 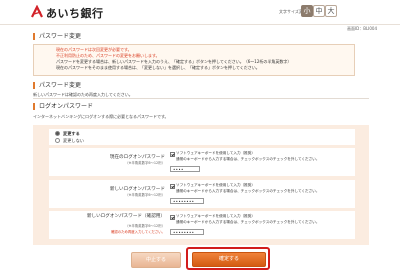 I want to click on font-size-large-button: 大, so click(x=331, y=11).